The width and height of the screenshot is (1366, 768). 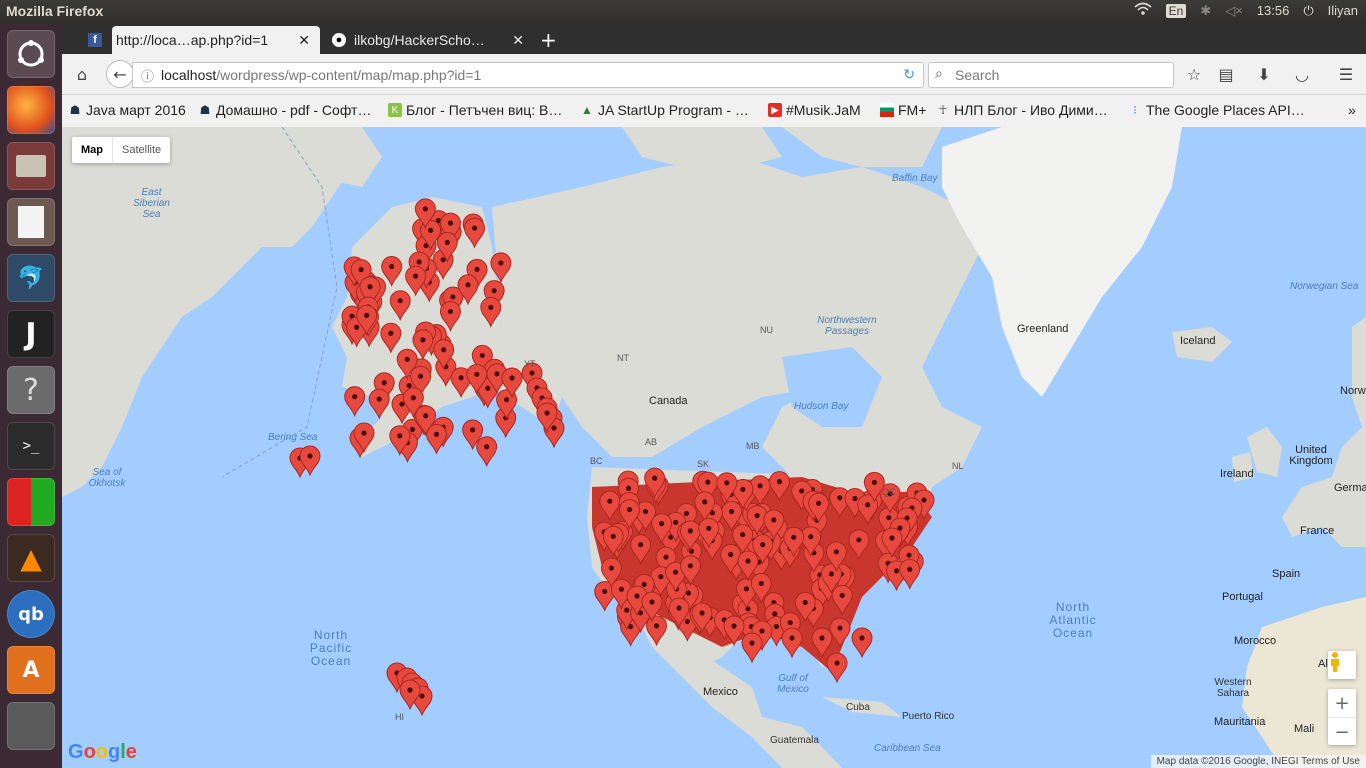 I want to click on jetbrains-icon: J, so click(x=31, y=334).